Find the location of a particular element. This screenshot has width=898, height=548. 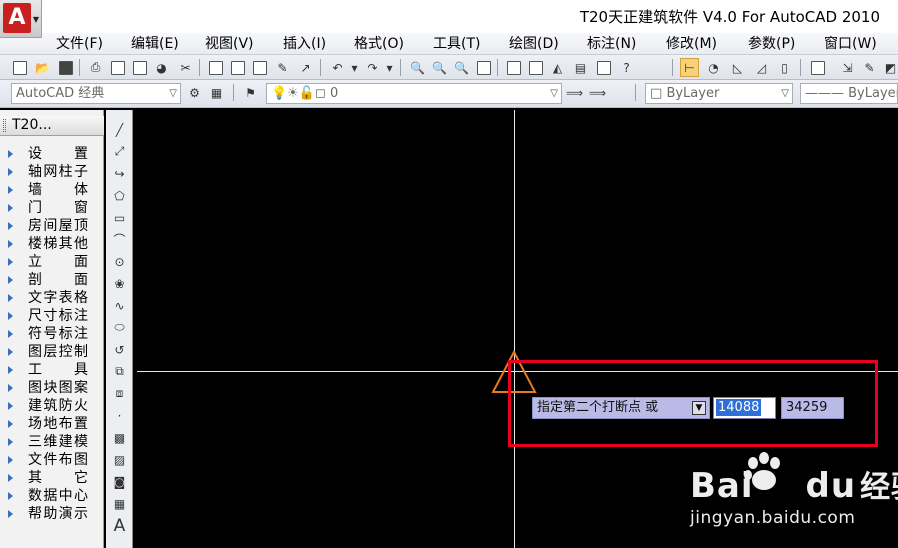

panel-item: 剖面 is located at coordinates (52, 280).